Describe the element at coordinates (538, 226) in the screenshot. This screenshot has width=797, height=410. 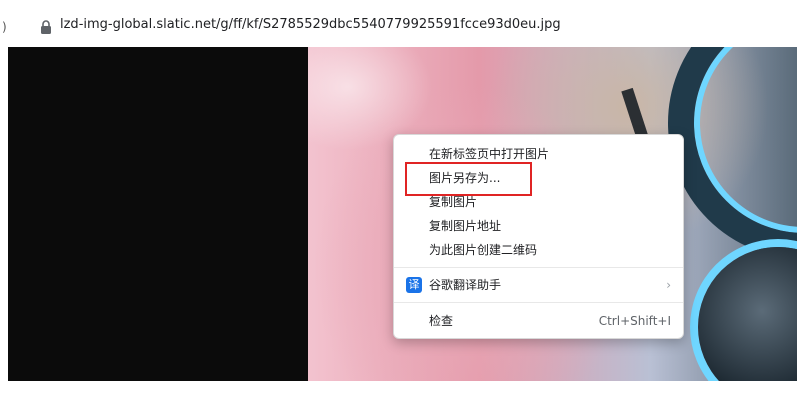
I see `menu-item-copy-image-address: 复制图片地址` at that location.